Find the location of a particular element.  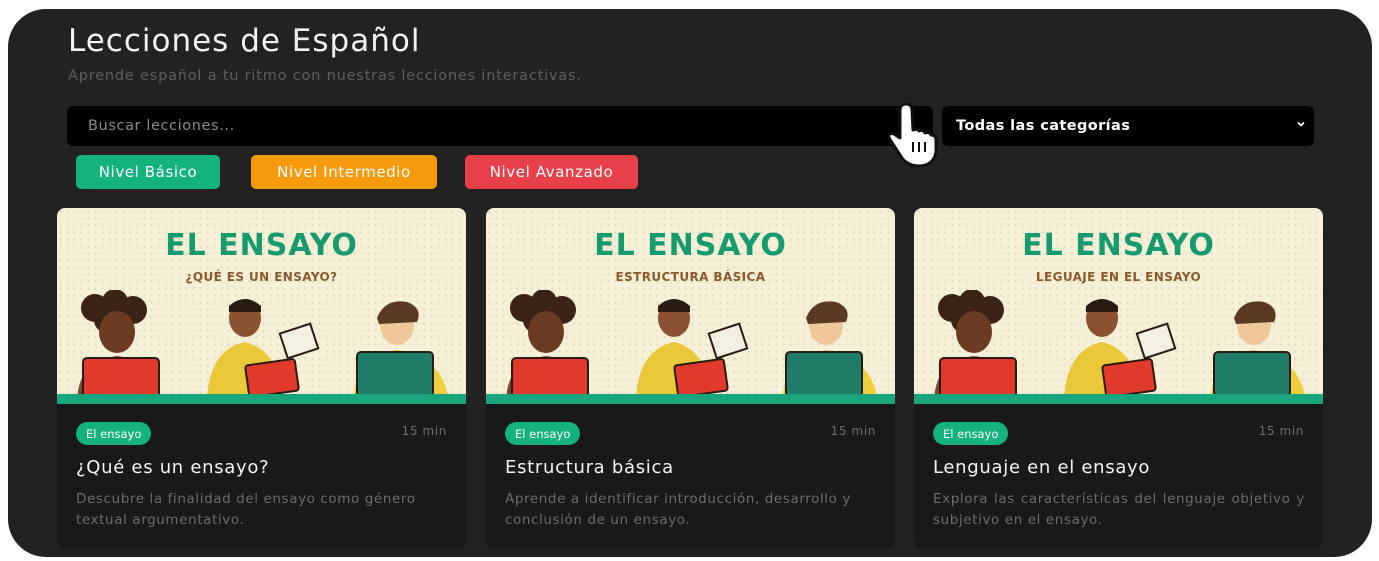

category-select: Todas las categorías is located at coordinates (1128, 126).